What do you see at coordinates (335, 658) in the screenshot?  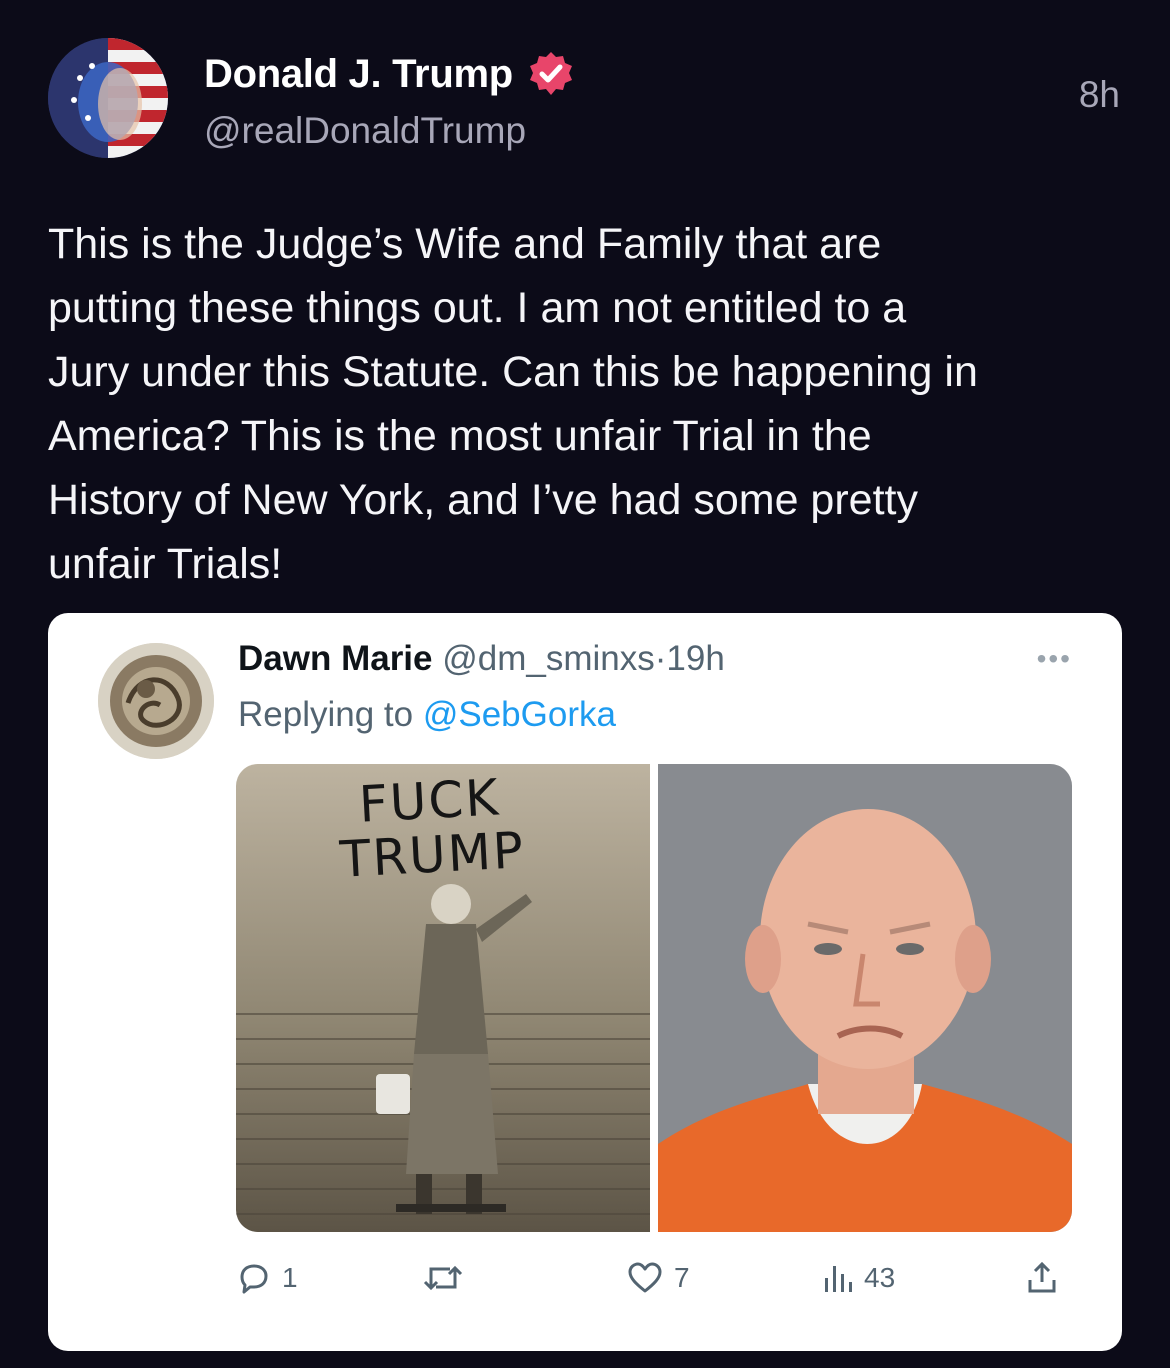 I see `quoted-author-name: Dawn Marie` at bounding box center [335, 658].